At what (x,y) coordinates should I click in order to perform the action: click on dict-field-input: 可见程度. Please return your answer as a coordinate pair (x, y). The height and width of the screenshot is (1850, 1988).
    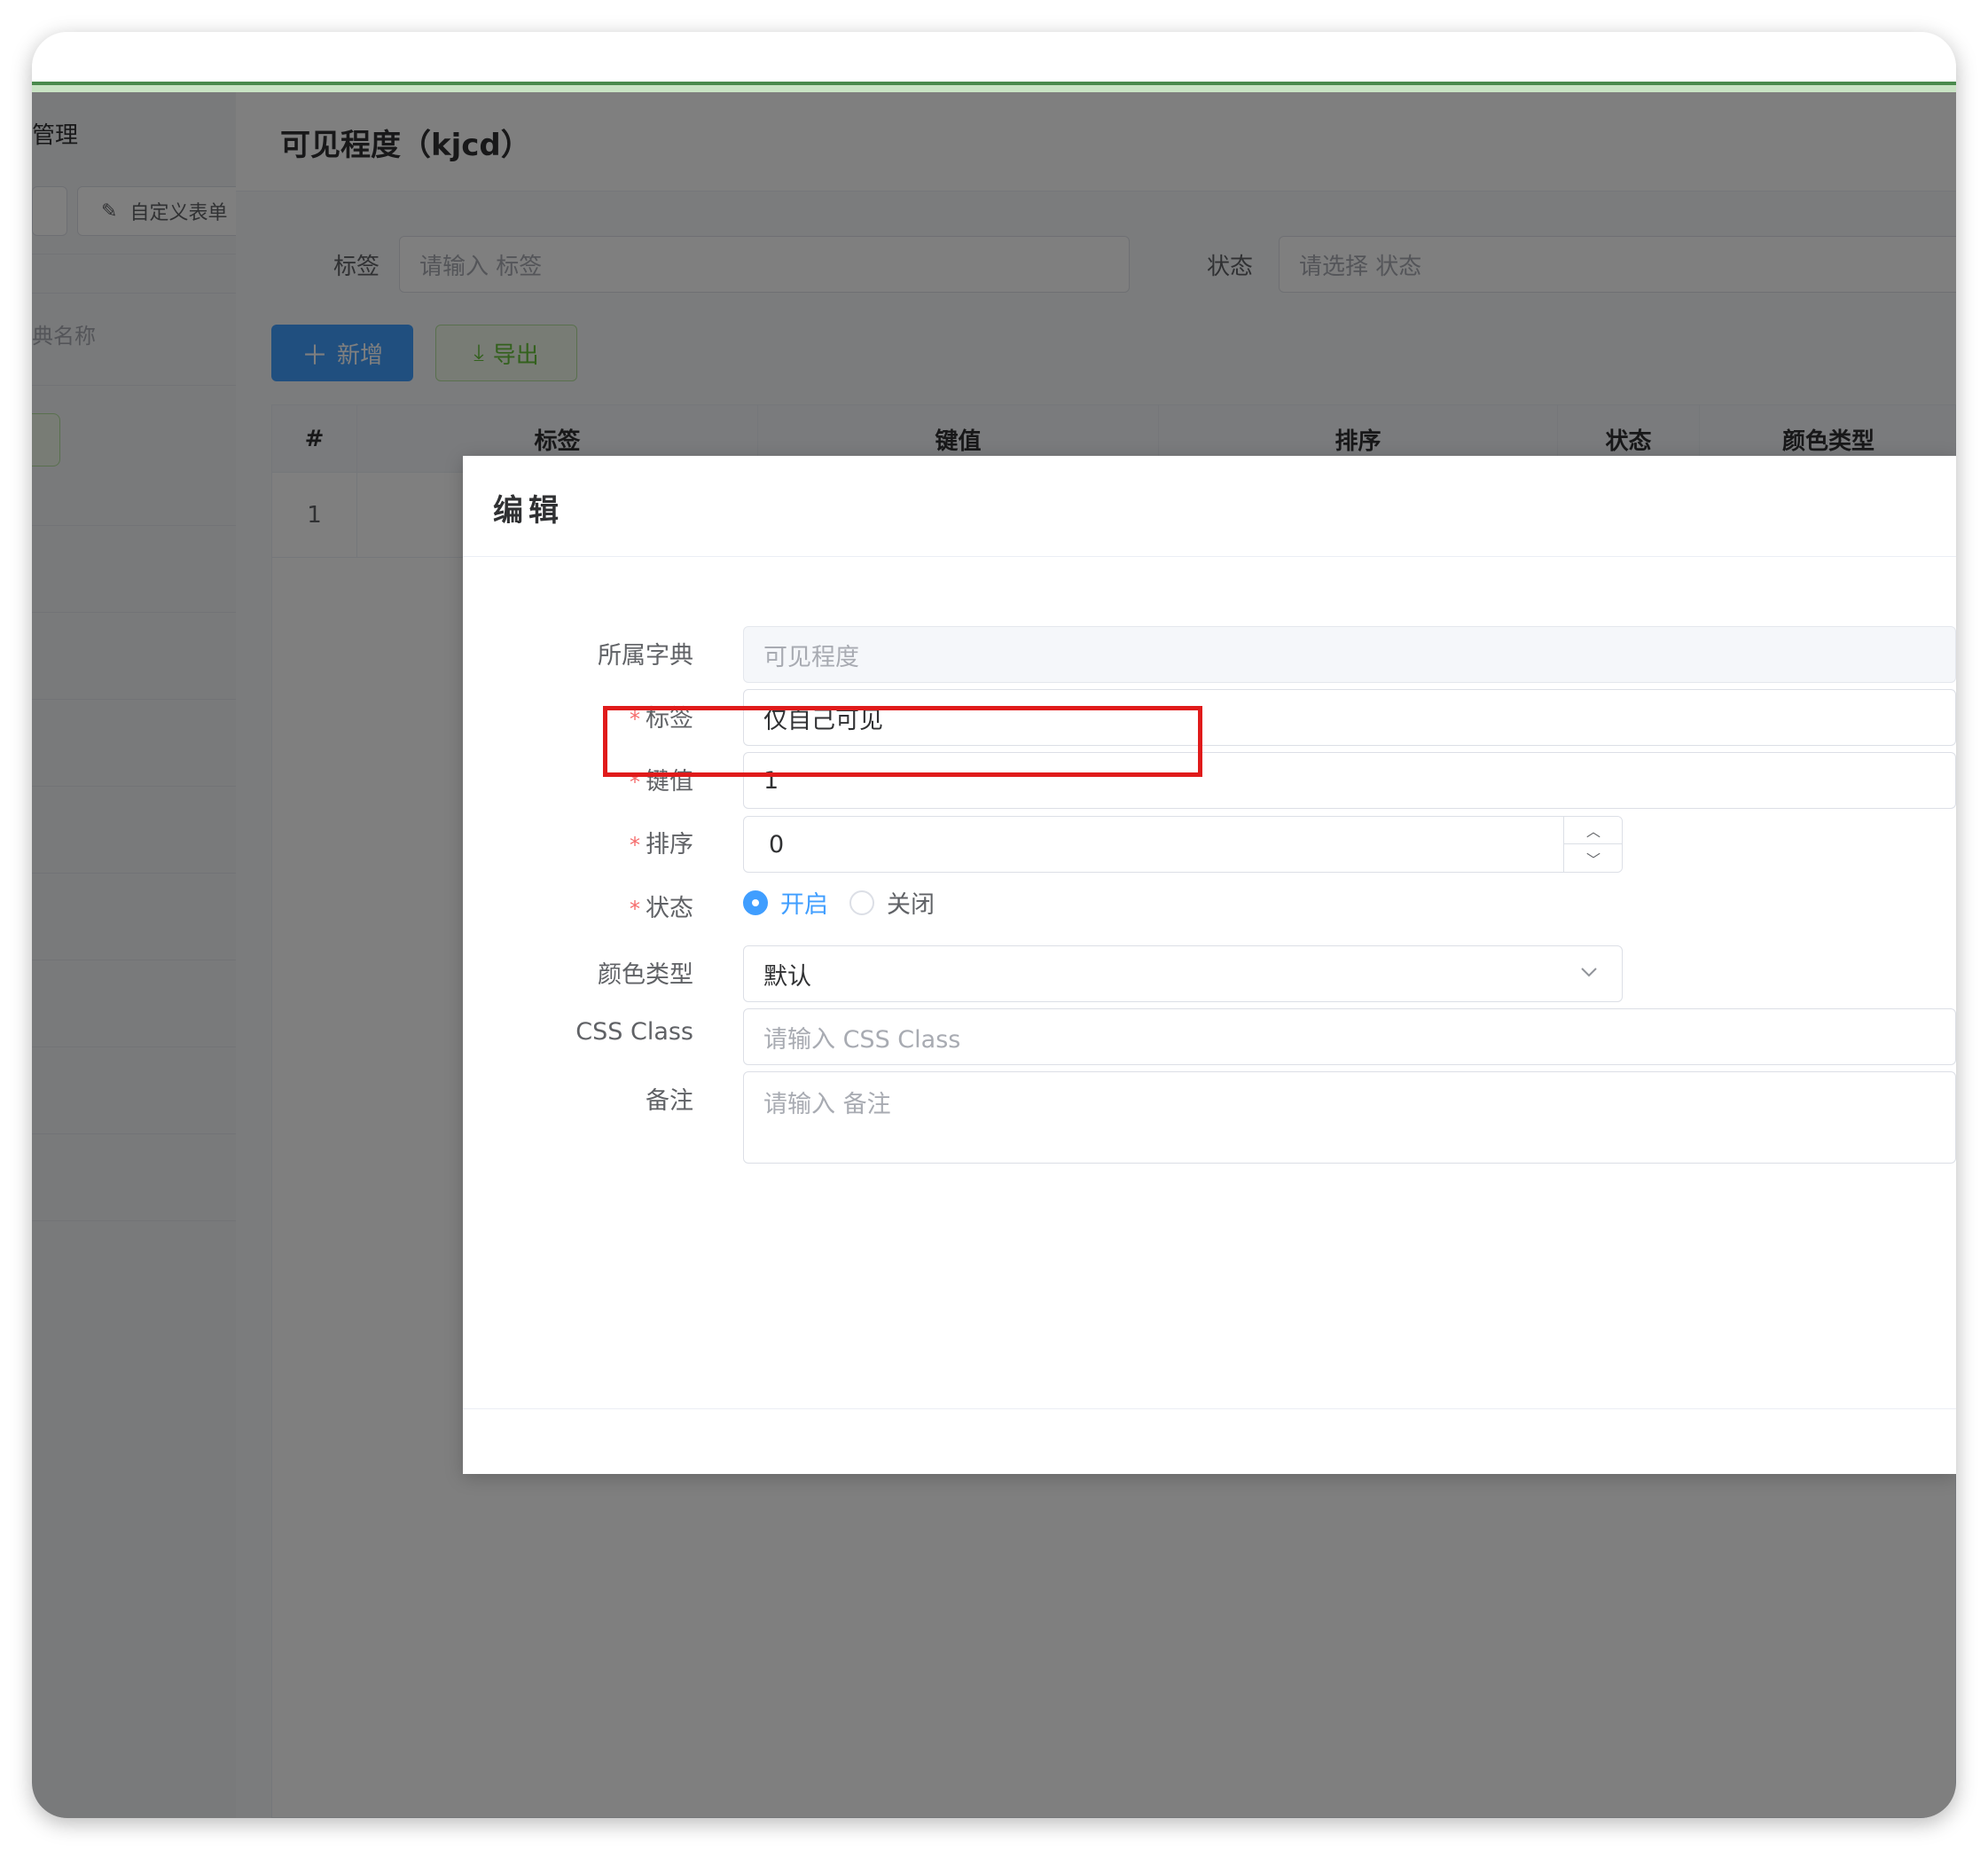
    Looking at the image, I should click on (1349, 654).